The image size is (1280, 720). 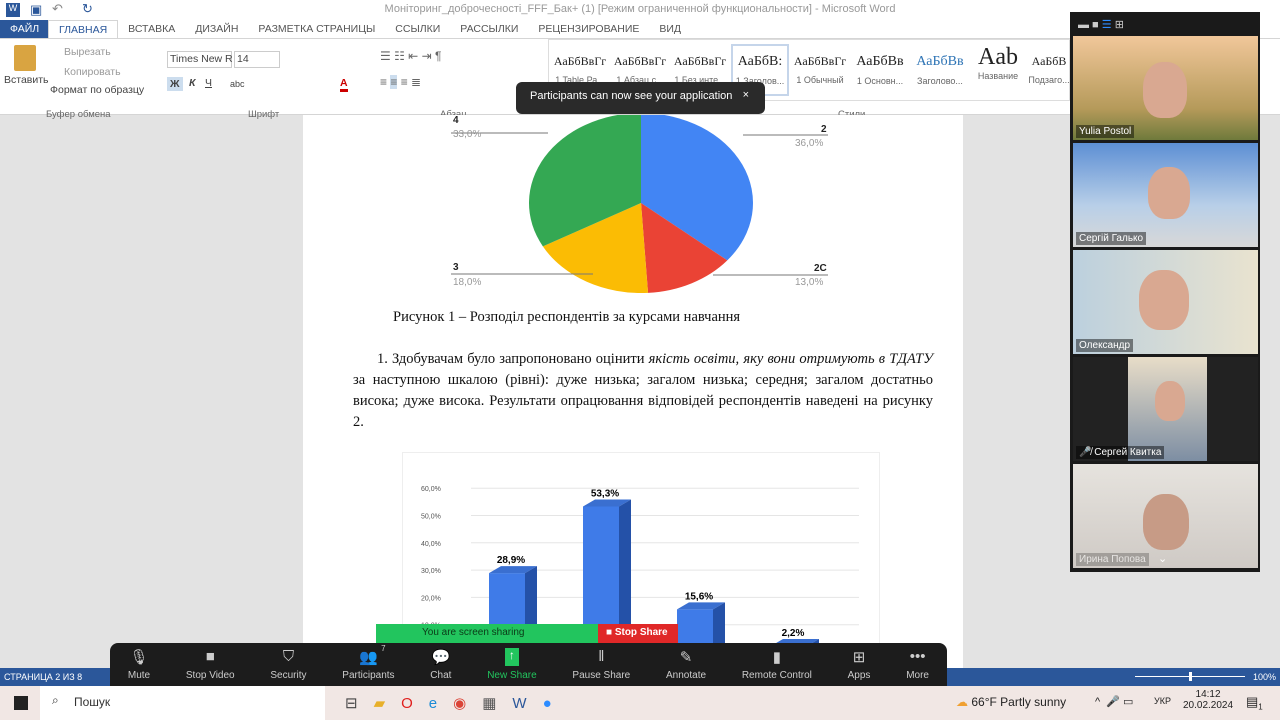 I want to click on tab-mailings: РАССЫЛКИ, so click(x=489, y=29).